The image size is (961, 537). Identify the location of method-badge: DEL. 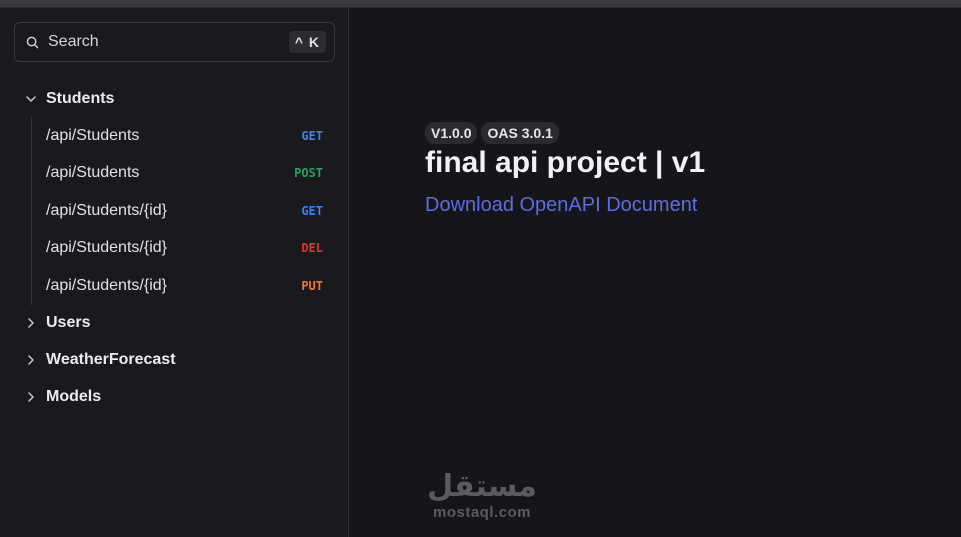
(312, 248).